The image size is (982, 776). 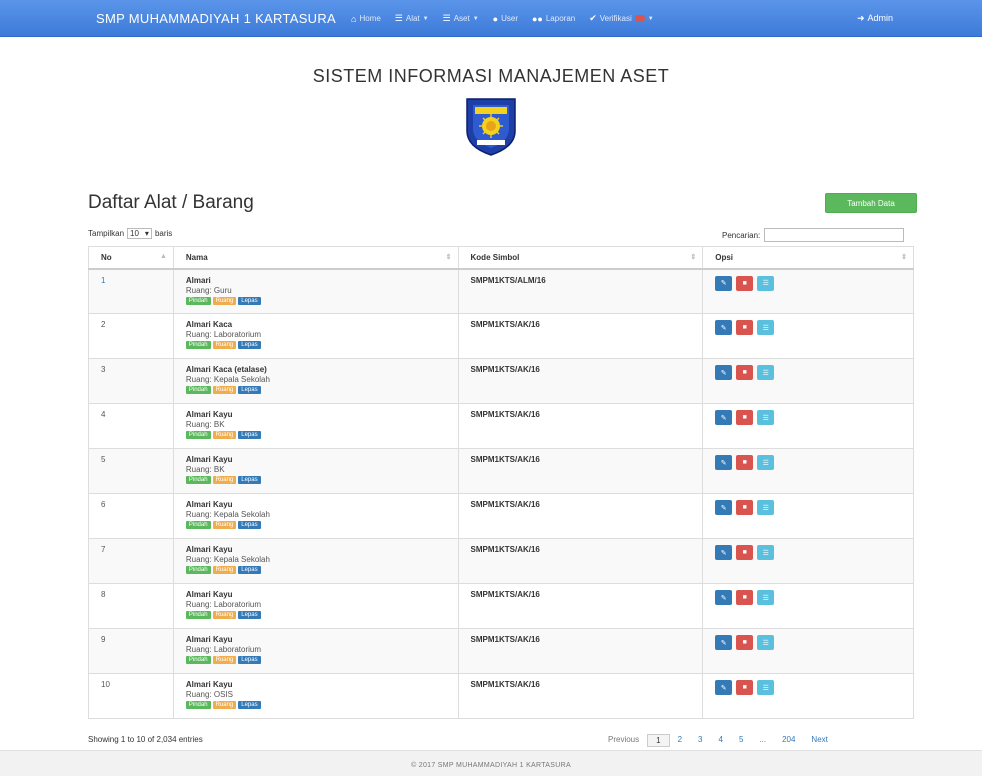 What do you see at coordinates (834, 235) in the screenshot?
I see `search-input` at bounding box center [834, 235].